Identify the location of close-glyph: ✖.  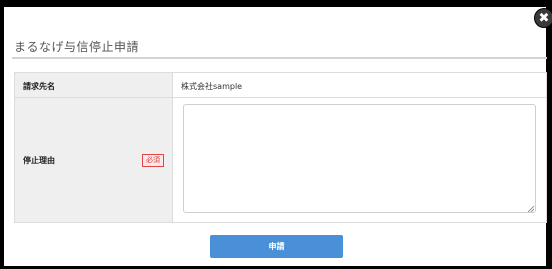
(544, 18).